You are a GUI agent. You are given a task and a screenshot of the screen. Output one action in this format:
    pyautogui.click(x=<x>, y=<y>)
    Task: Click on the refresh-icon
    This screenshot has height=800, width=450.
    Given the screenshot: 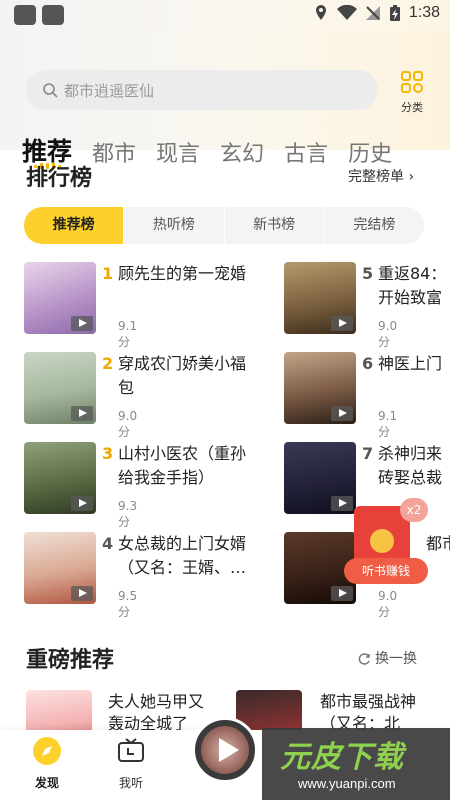 What is the action you would take?
    pyautogui.click(x=364, y=658)
    